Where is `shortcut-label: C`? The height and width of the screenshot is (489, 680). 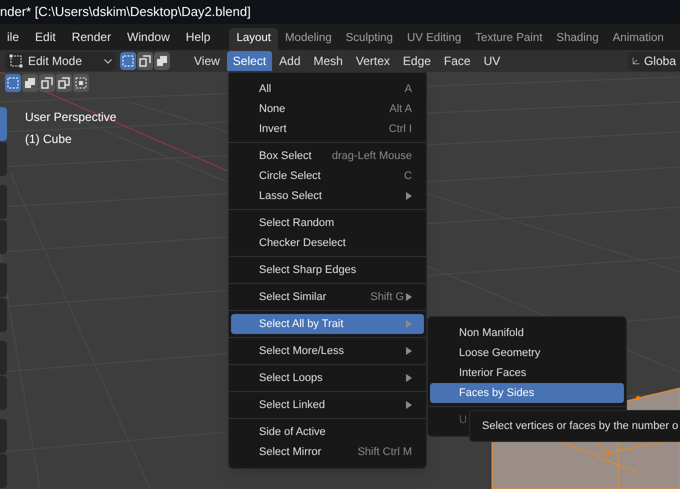
shortcut-label: C is located at coordinates (408, 176).